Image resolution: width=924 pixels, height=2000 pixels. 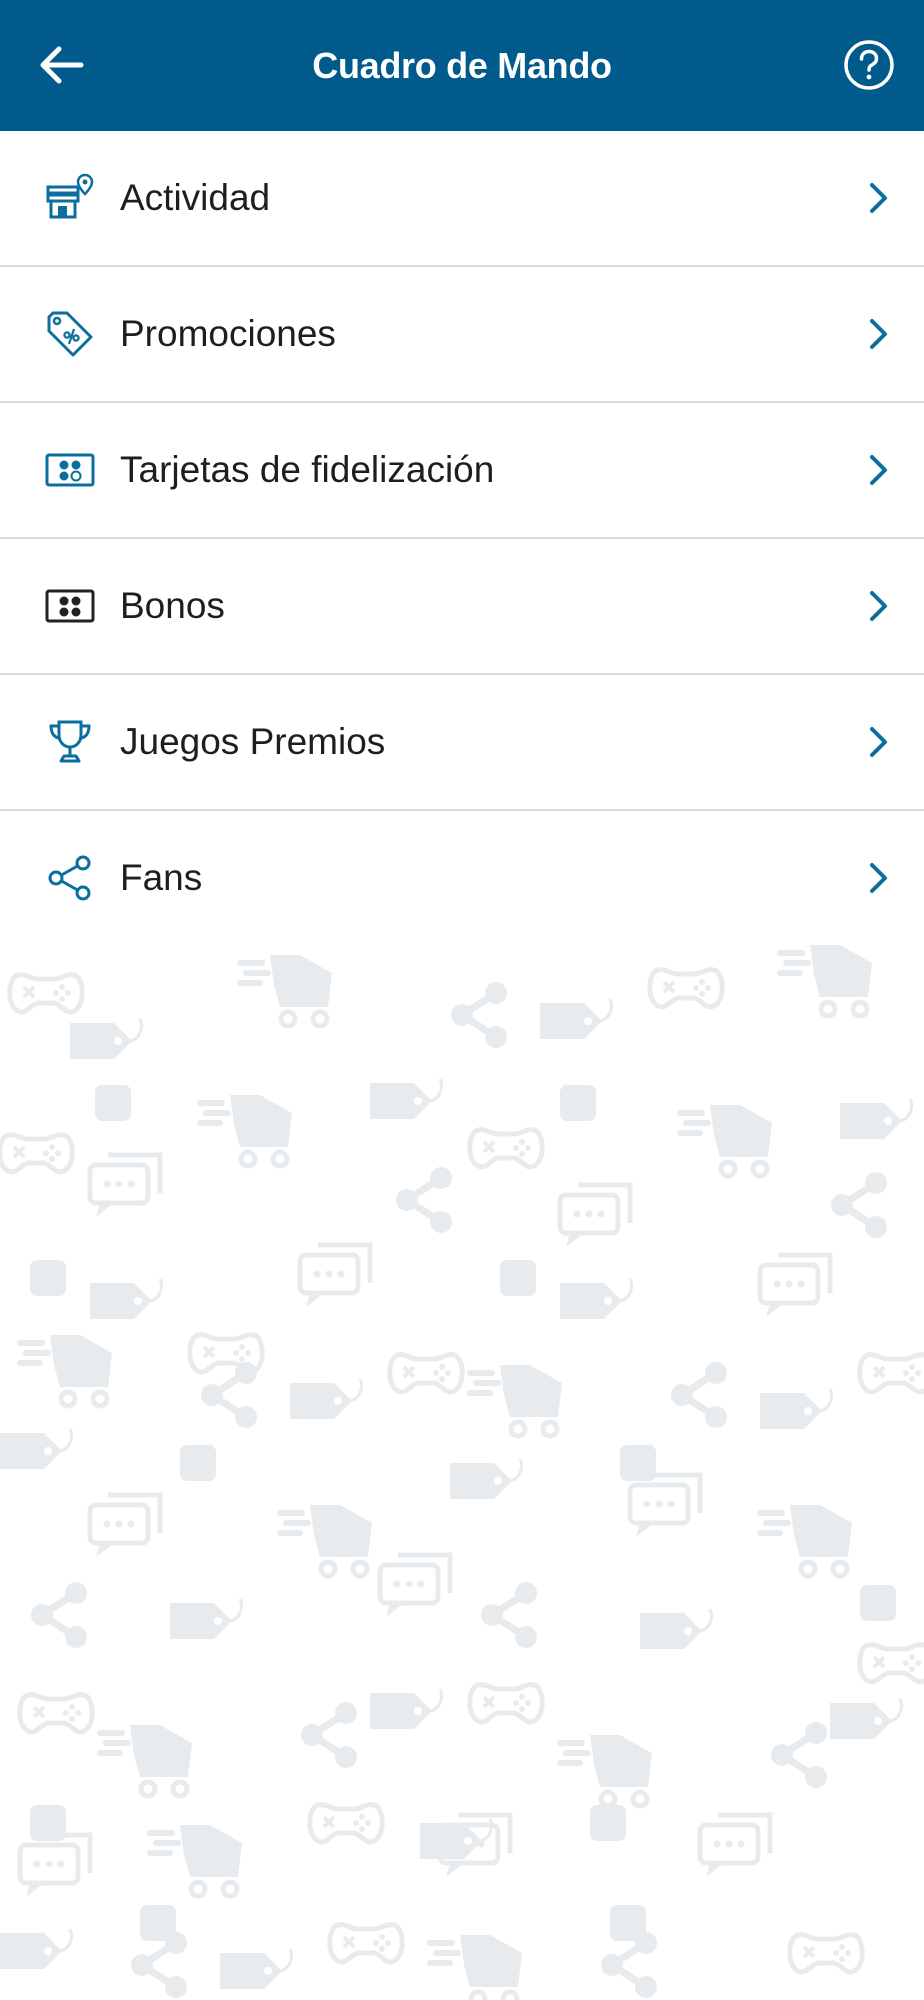 I want to click on arrow-left-icon, so click(x=62, y=65).